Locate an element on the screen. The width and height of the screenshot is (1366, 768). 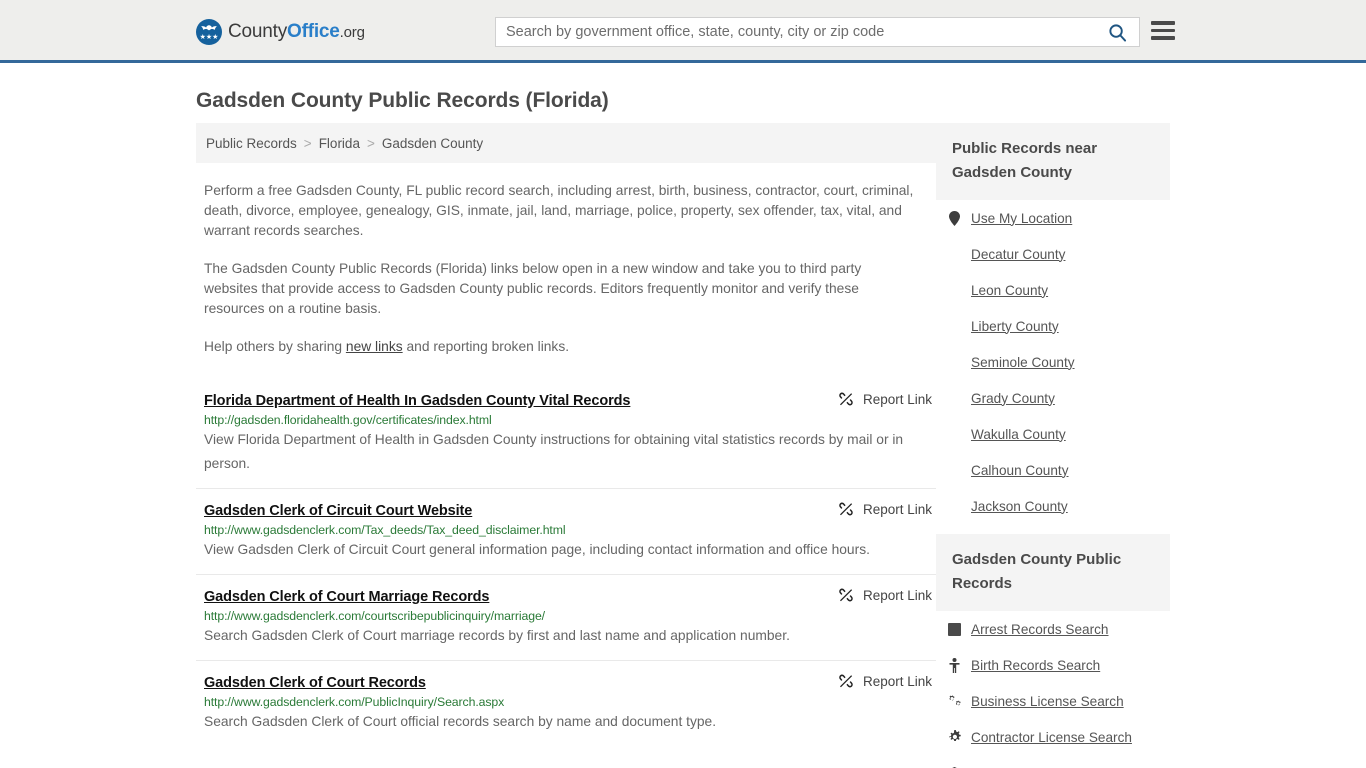
intro-p3-post: and reporting broken links. is located at coordinates (486, 346).